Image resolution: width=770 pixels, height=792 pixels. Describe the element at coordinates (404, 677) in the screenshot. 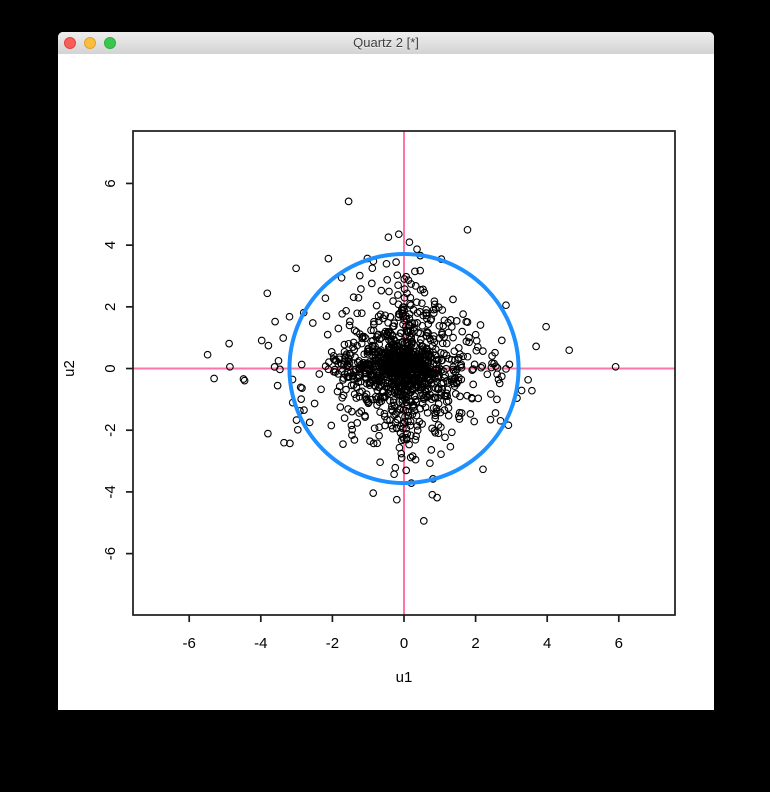

I see `x-axis-title: u1` at that location.